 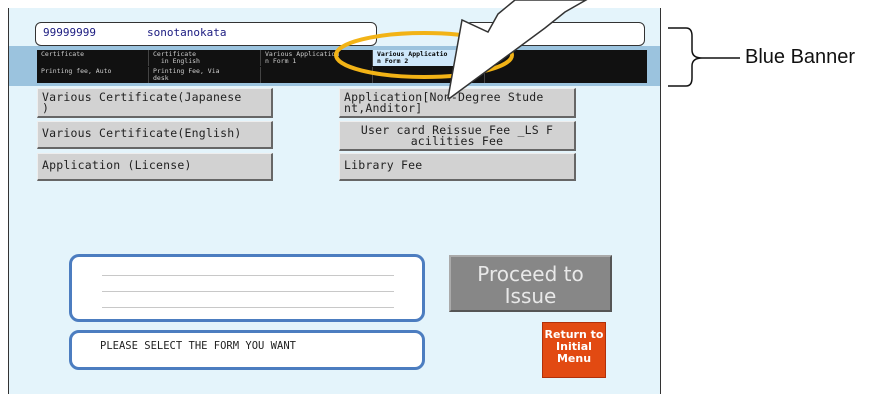 What do you see at coordinates (800, 57) in the screenshot?
I see `blue-banner-label: Blue Banner` at bounding box center [800, 57].